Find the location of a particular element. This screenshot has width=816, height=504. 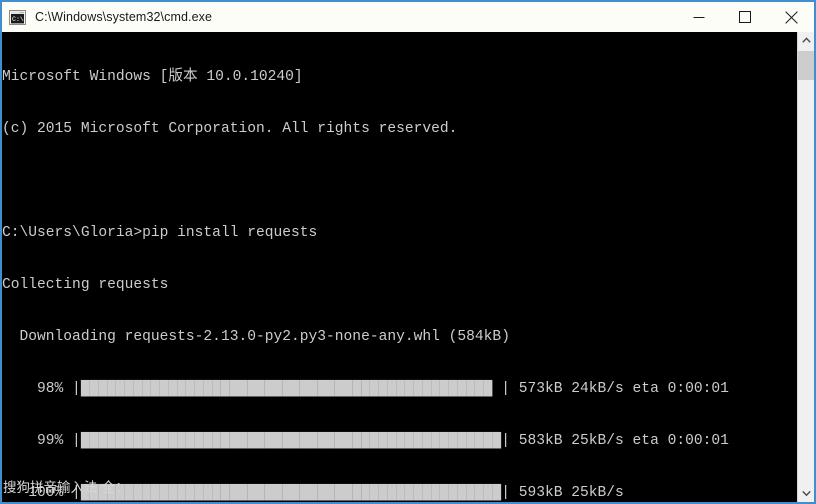

minimize-button is located at coordinates (699, 17).